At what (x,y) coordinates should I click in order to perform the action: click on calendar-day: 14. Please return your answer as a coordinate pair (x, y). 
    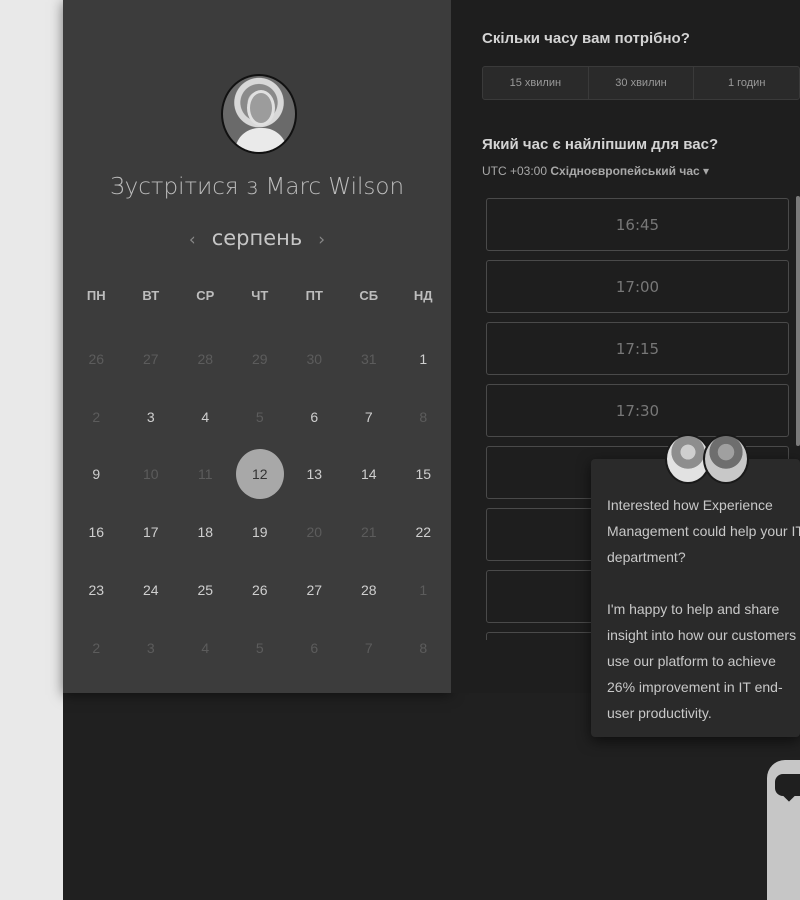
    Looking at the image, I should click on (369, 475).